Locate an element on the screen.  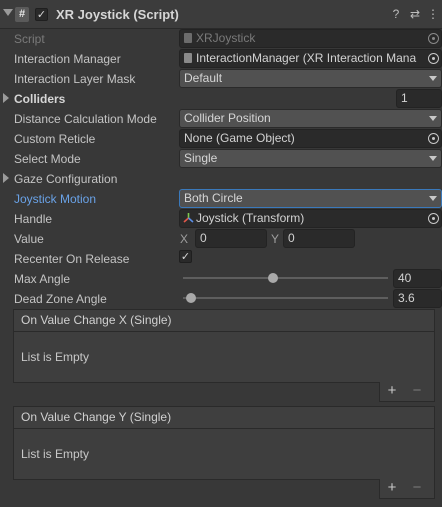
dead-zone-slider-track is located at coordinates (285, 298).